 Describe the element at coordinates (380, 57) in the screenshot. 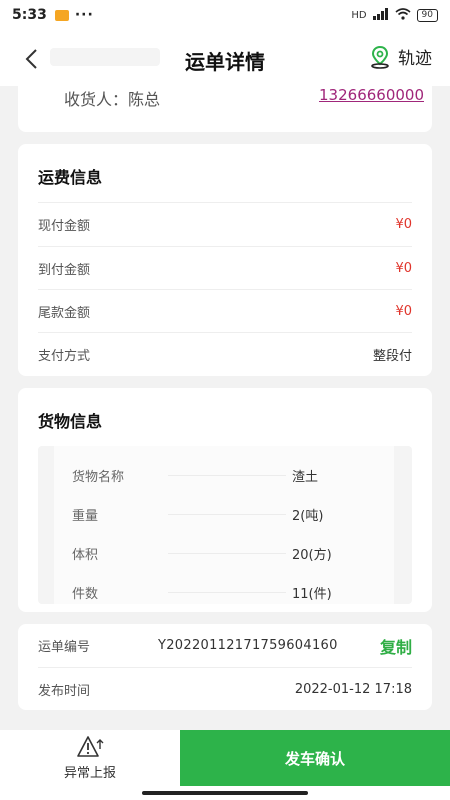

I see `location-pin-icon` at that location.